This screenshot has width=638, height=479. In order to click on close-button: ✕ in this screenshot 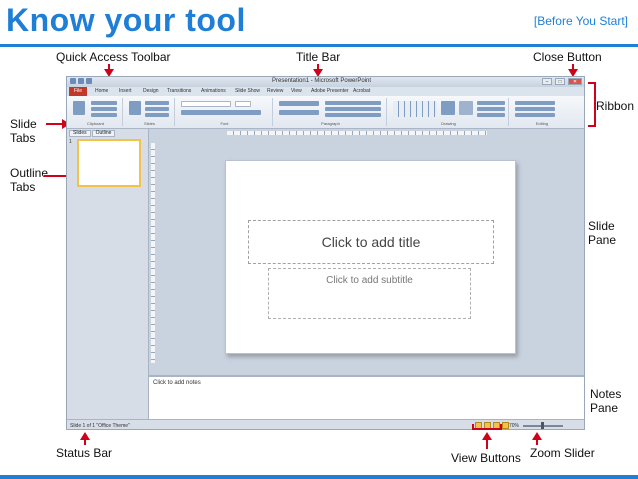, I will do `click(575, 81)`.